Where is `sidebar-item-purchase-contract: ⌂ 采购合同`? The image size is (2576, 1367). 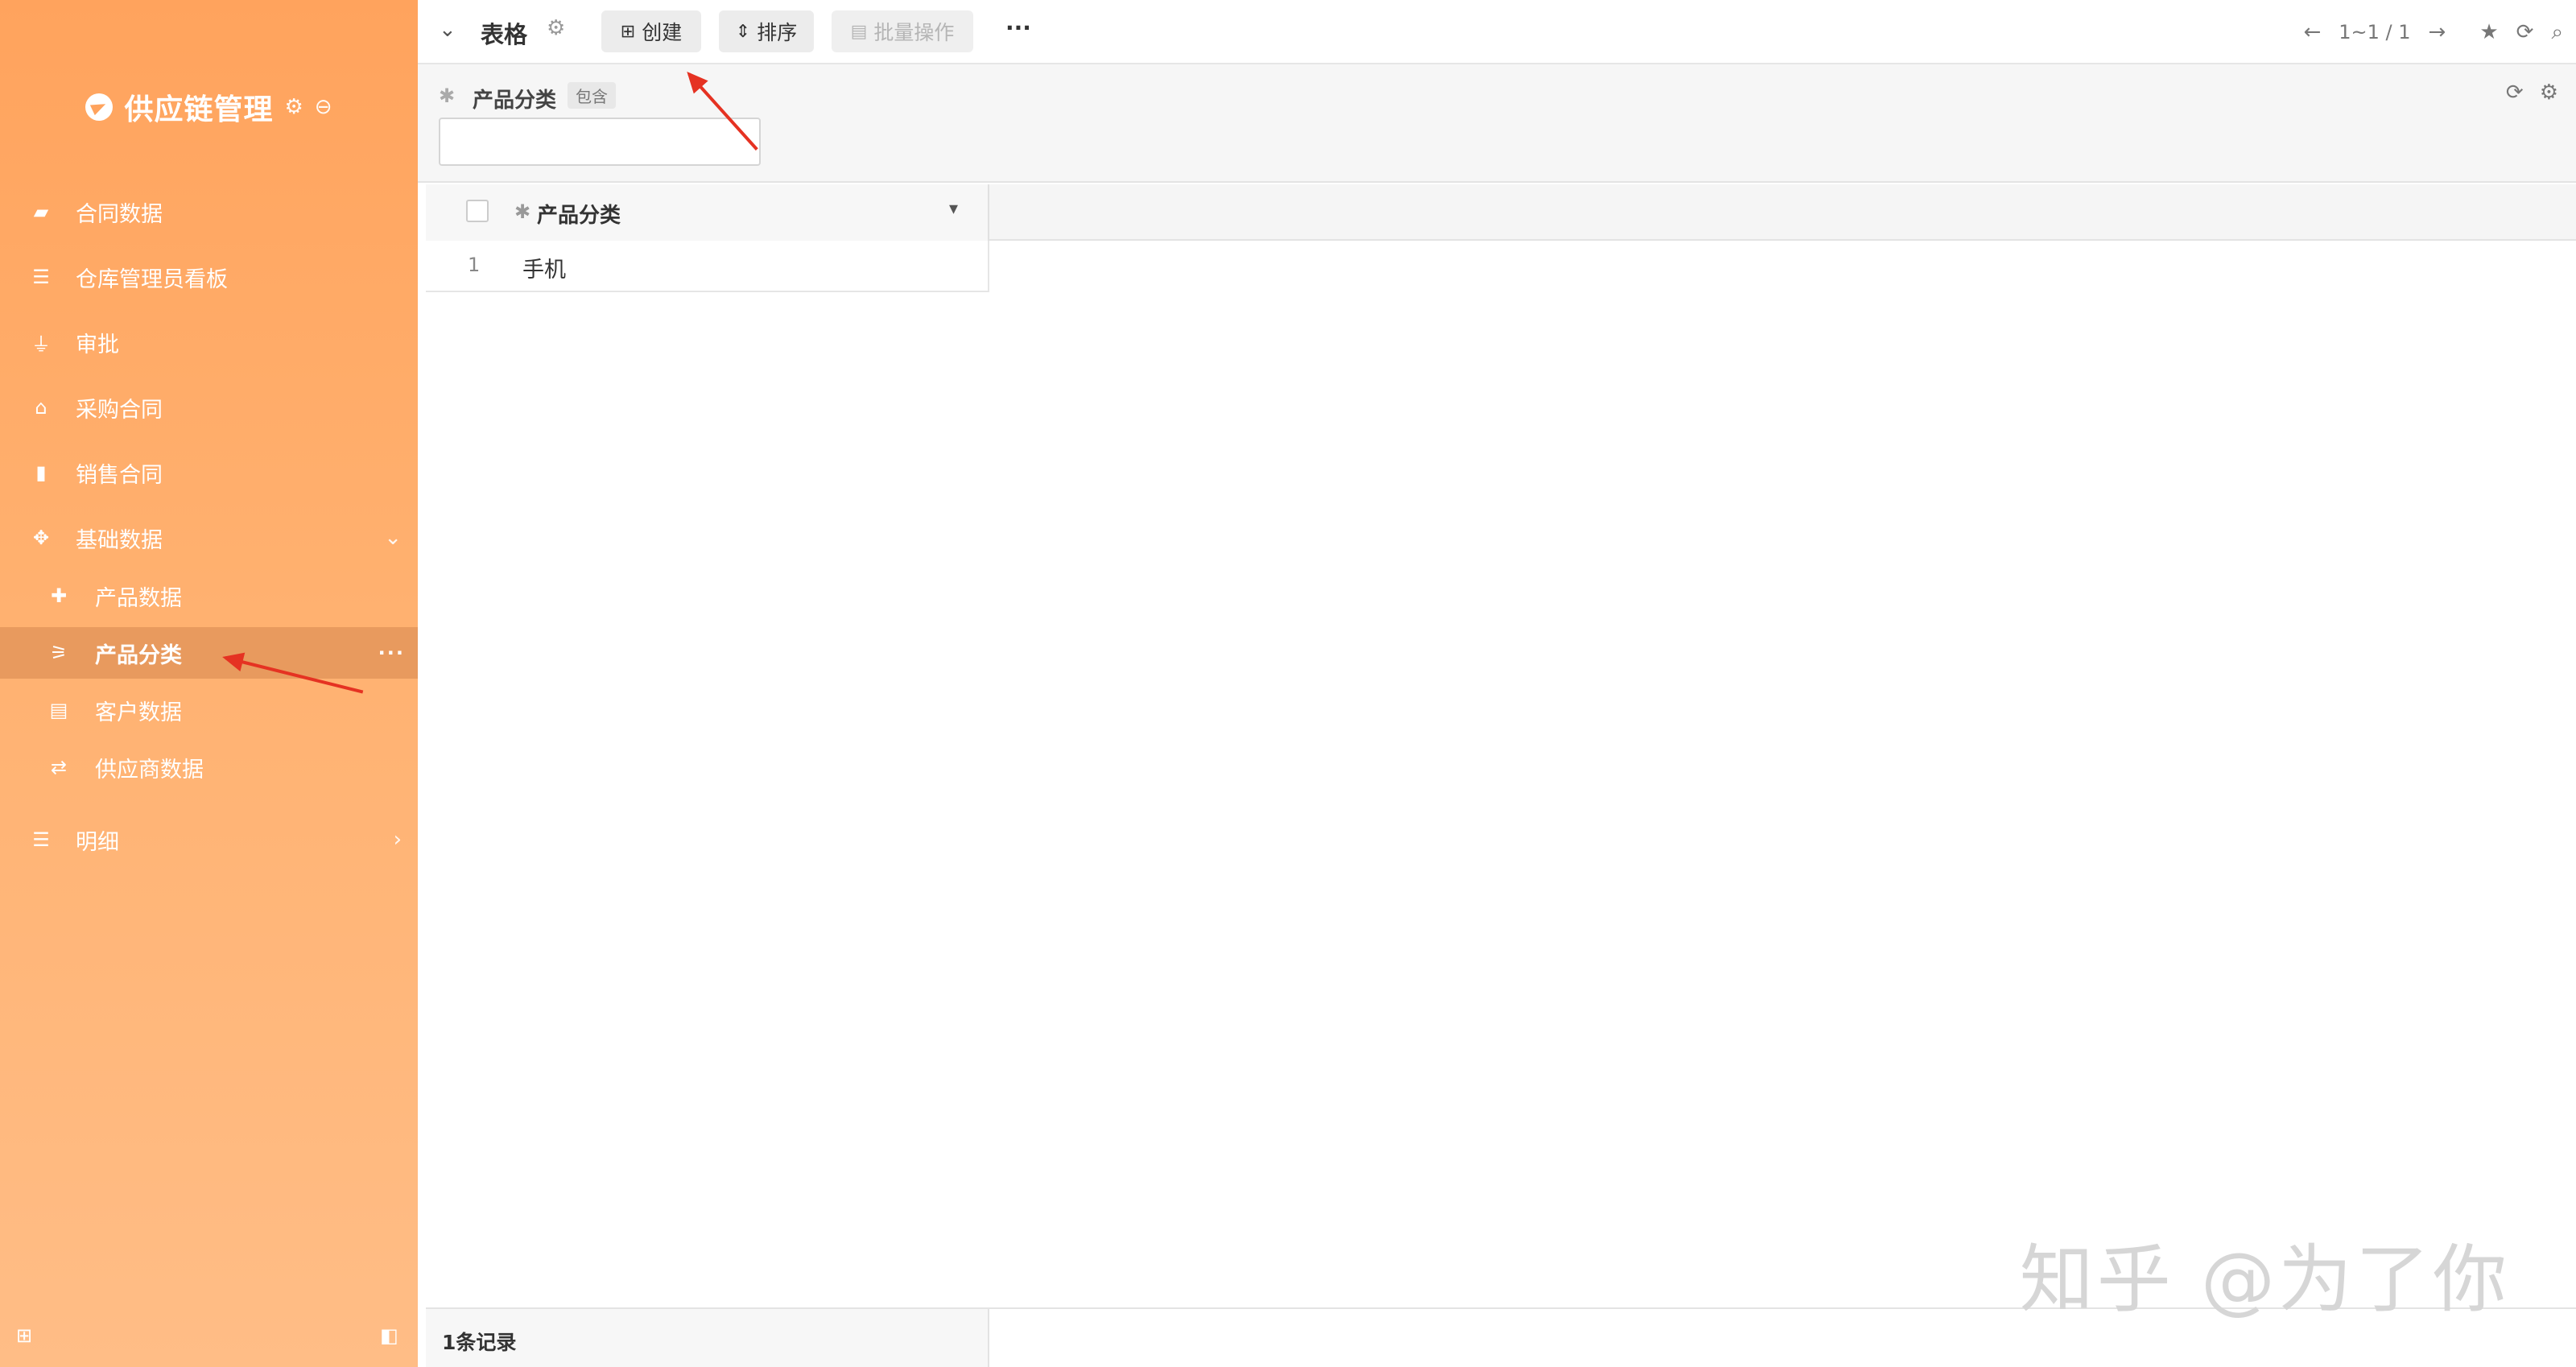
sidebar-item-purchase-contract: ⌂ 采购合同 is located at coordinates (209, 407).